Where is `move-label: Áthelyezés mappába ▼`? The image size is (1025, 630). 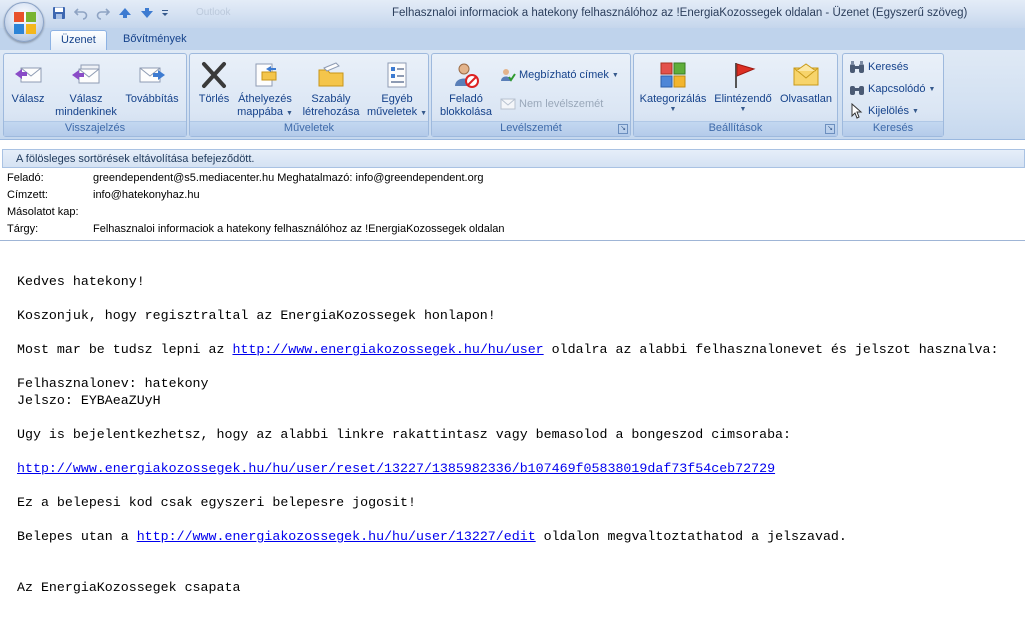
move-label: Áthelyezés mappába ▼ is located at coordinates (265, 106).